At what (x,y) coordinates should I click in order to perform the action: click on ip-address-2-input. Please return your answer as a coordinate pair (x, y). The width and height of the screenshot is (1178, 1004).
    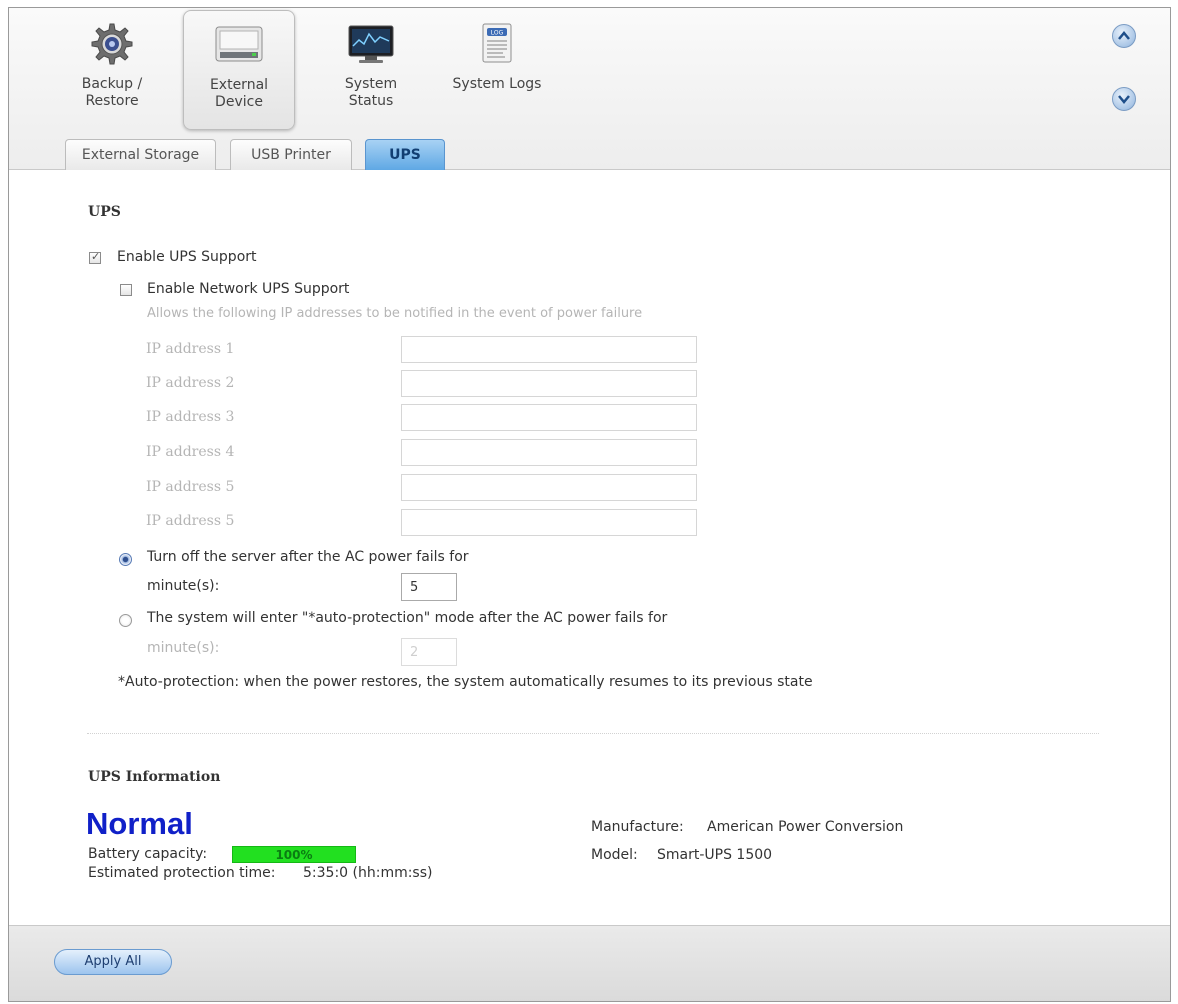
    Looking at the image, I should click on (549, 383).